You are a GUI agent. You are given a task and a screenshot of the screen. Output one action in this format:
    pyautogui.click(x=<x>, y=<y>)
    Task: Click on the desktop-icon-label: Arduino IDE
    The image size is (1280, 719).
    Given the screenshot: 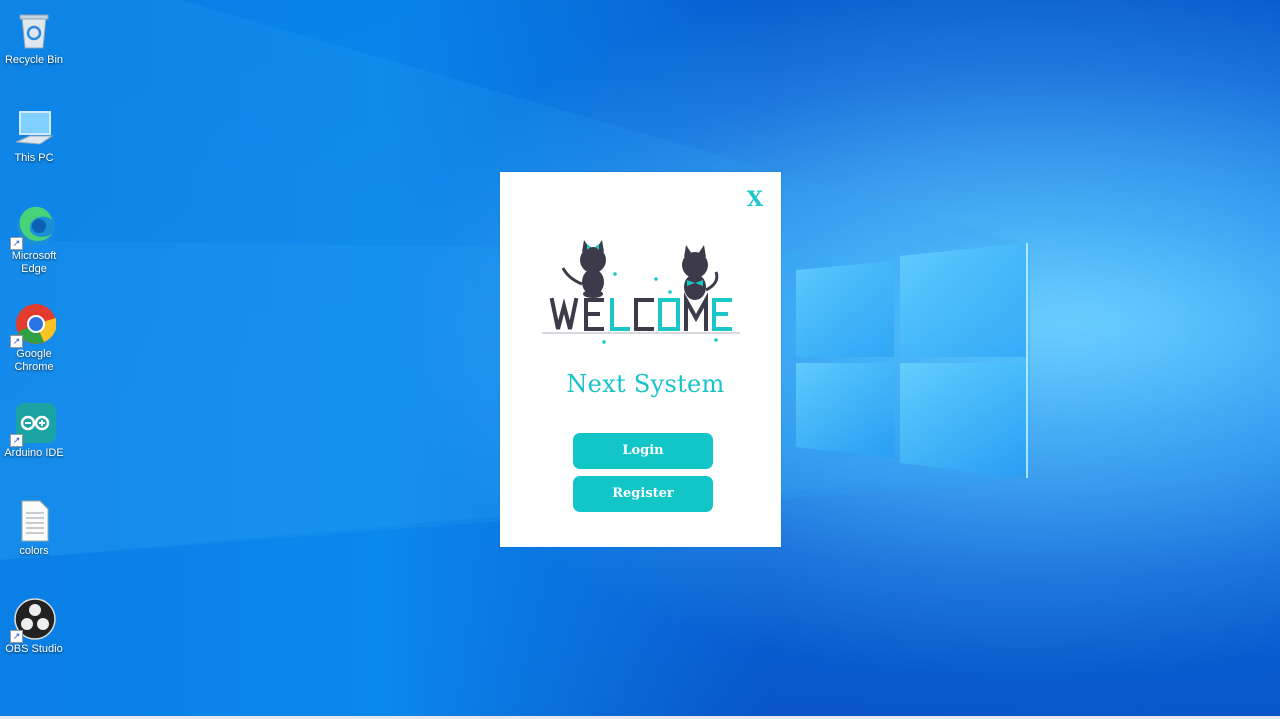 What is the action you would take?
    pyautogui.click(x=34, y=453)
    